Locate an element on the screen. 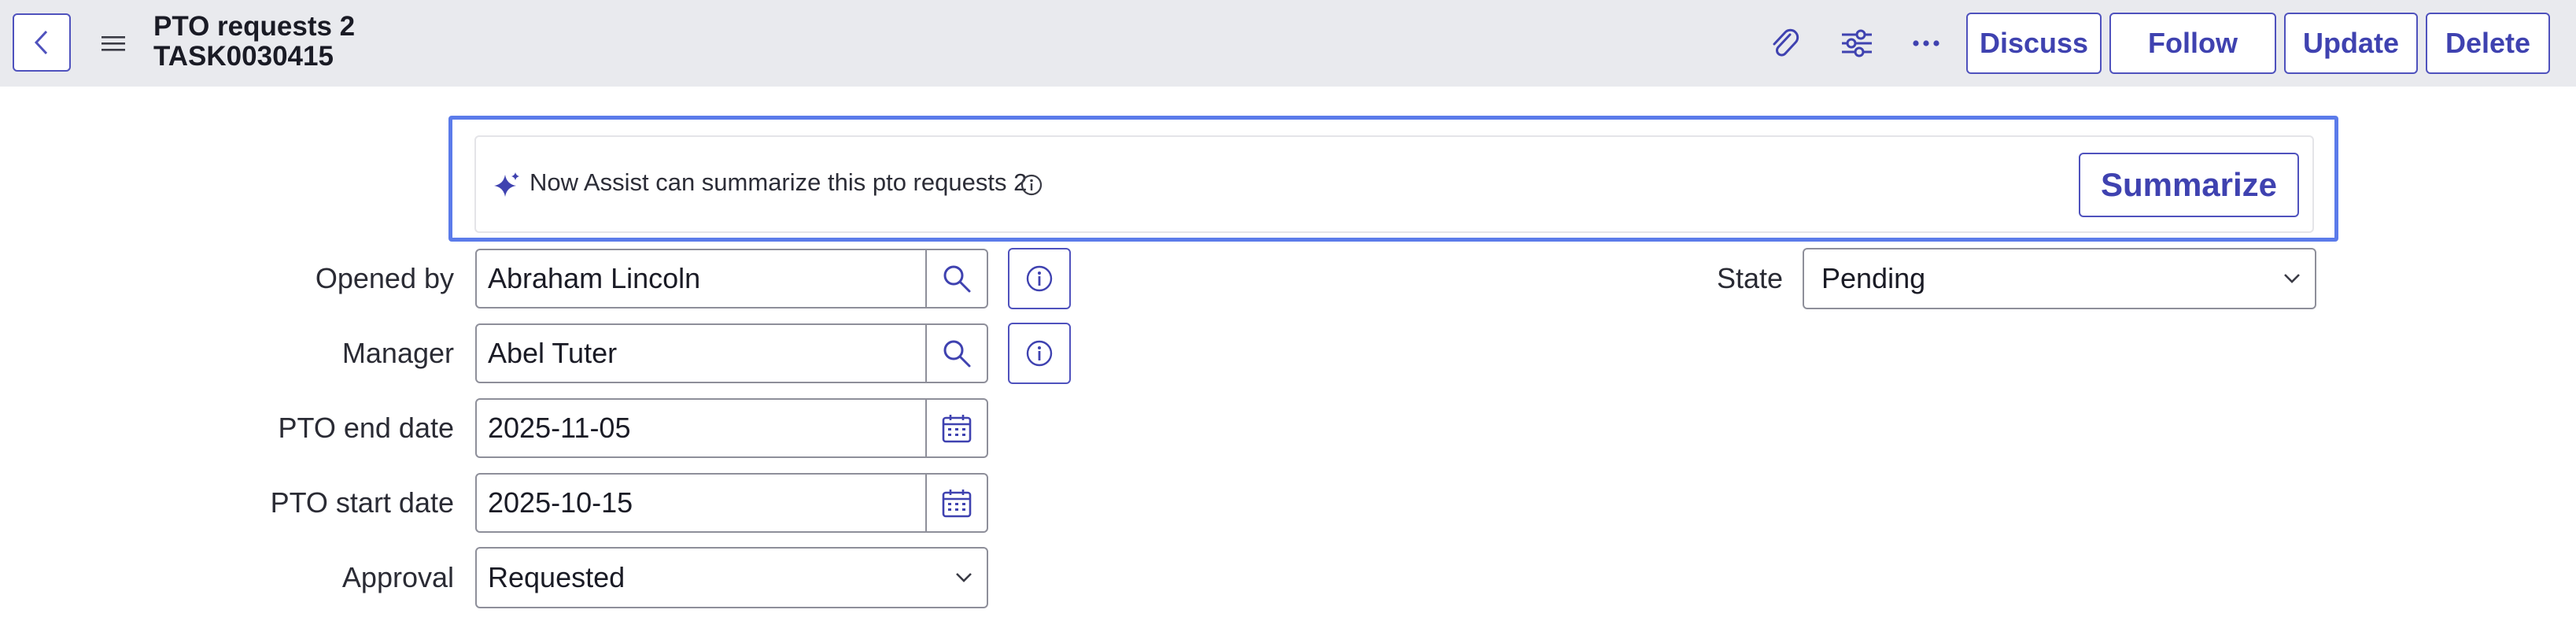 The height and width of the screenshot is (617, 2576). record-number: TASK0030415 is located at coordinates (243, 56).